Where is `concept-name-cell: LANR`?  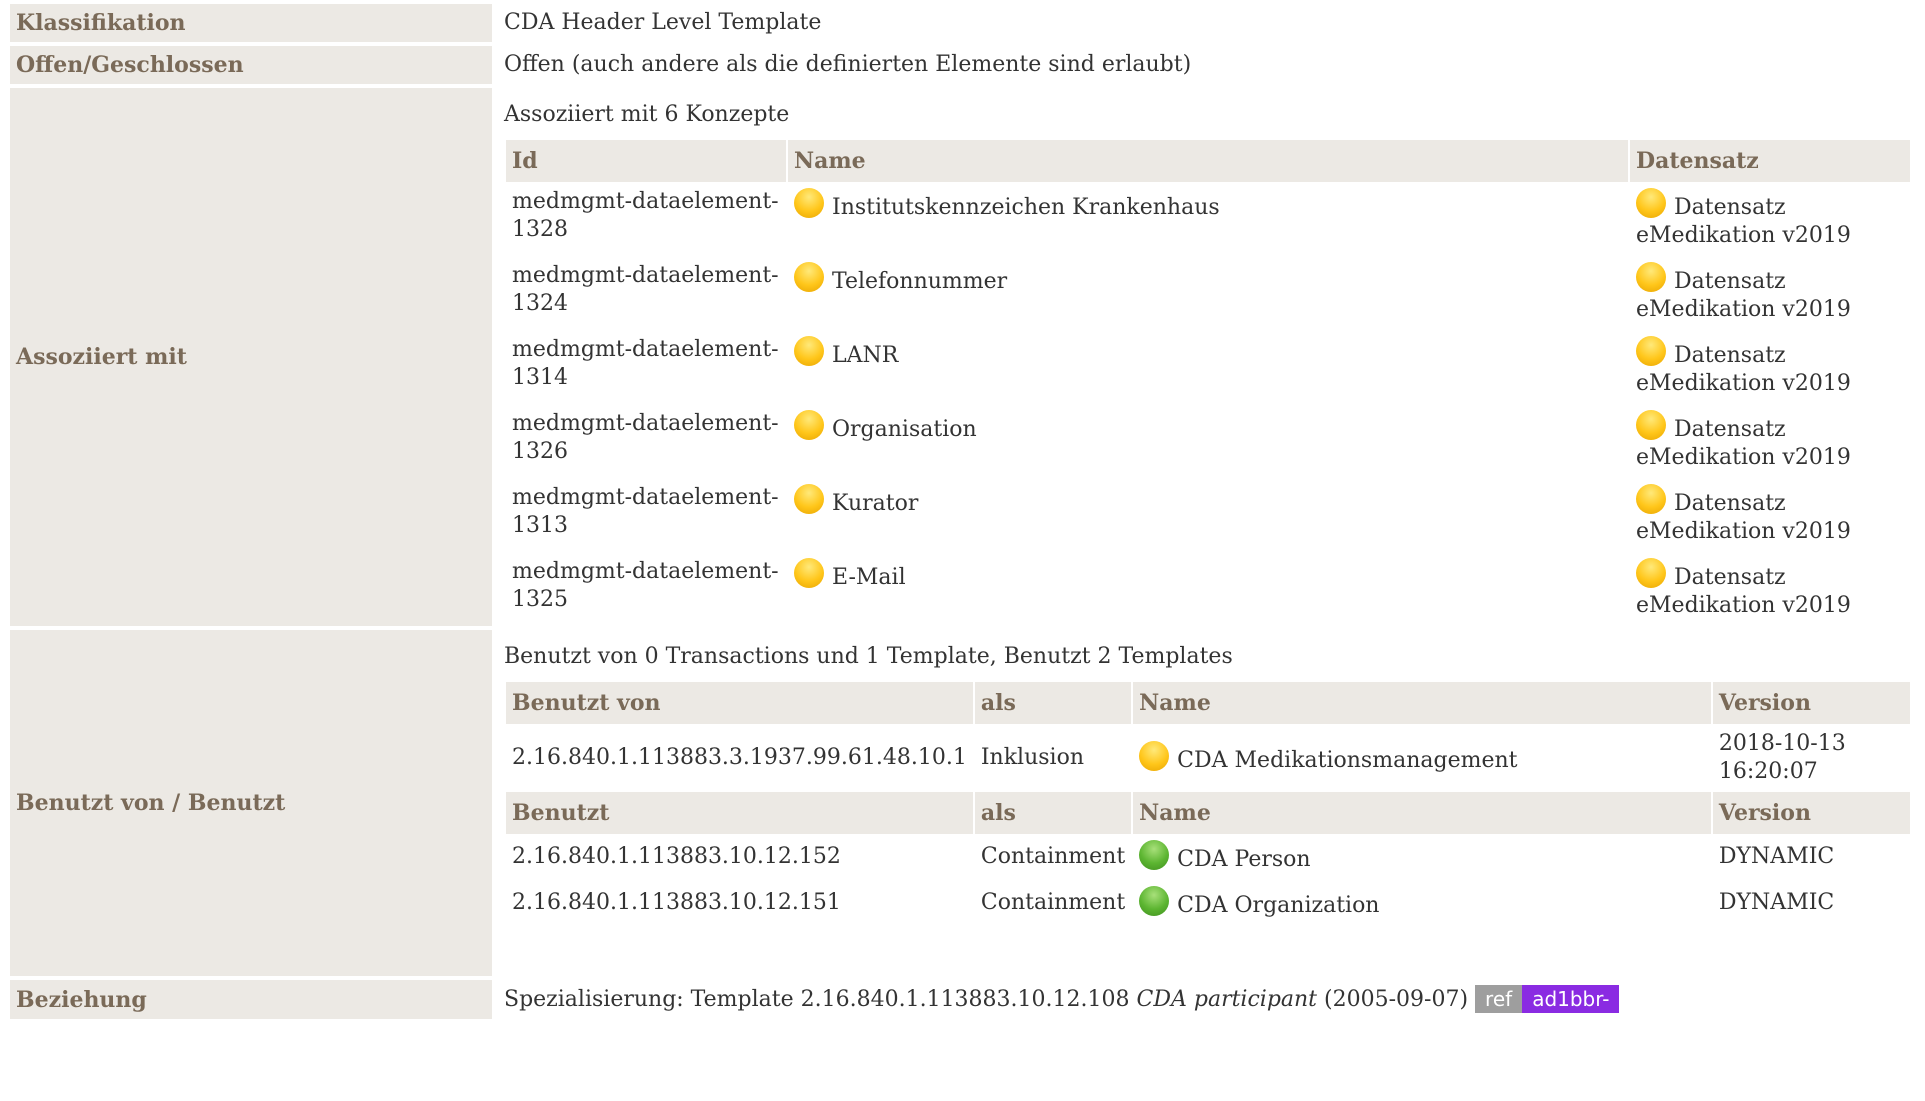
concept-name-cell: LANR is located at coordinates (1208, 367).